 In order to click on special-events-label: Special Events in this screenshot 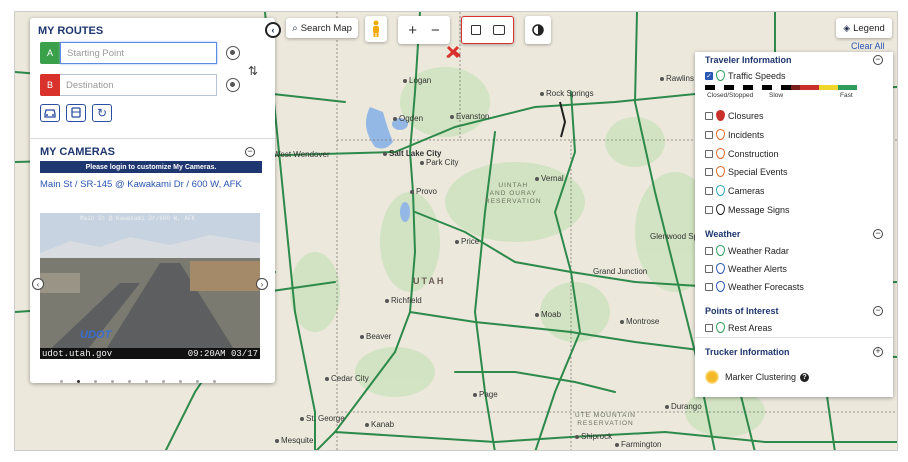, I will do `click(758, 171)`.